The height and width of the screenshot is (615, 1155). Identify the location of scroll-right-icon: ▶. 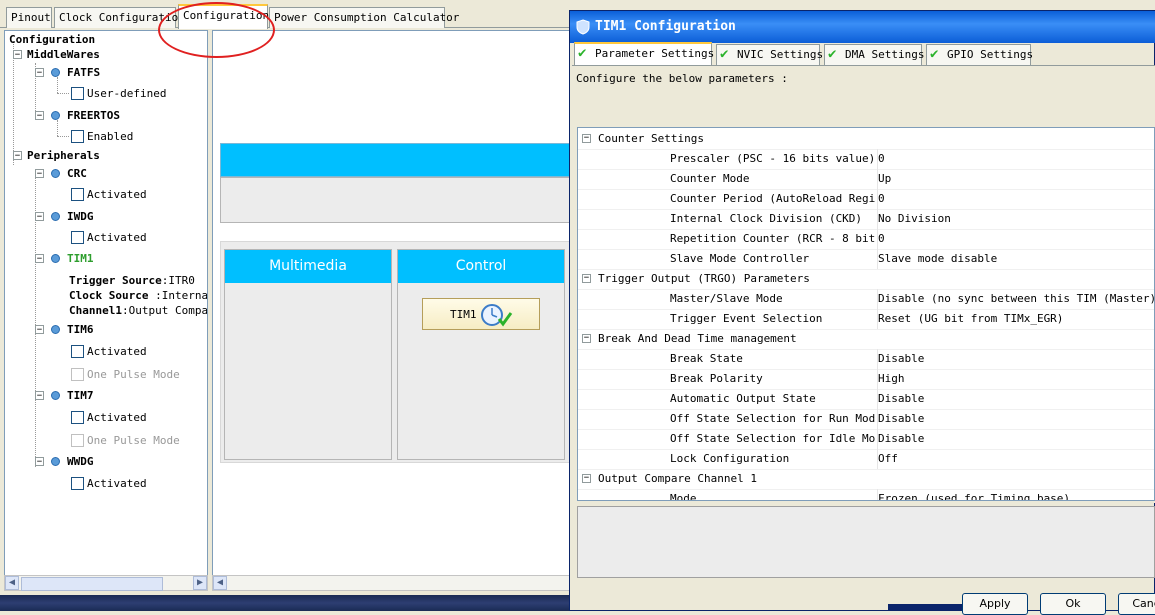
(200, 583).